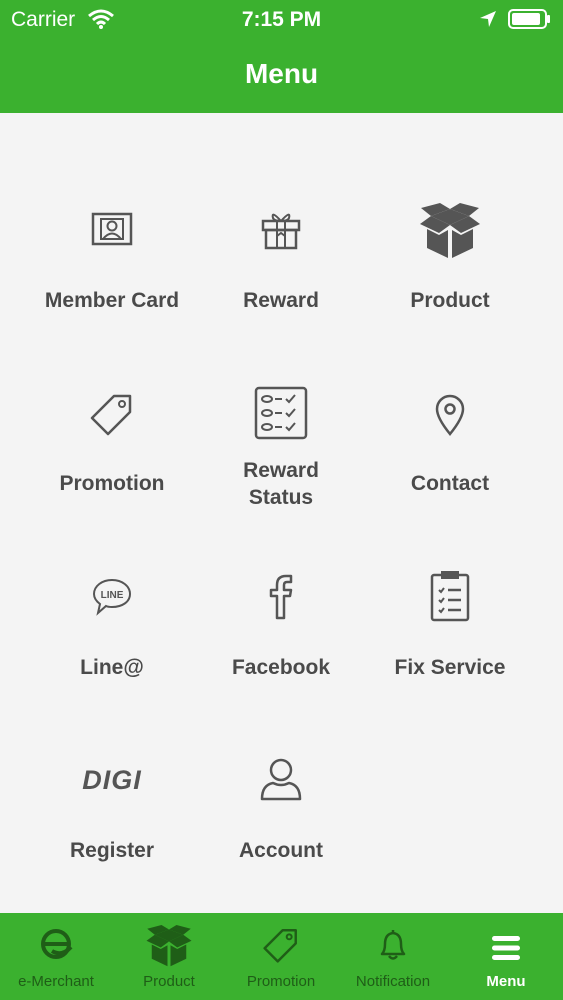  Describe the element at coordinates (450, 415) in the screenshot. I see `location-pin-icon` at that location.